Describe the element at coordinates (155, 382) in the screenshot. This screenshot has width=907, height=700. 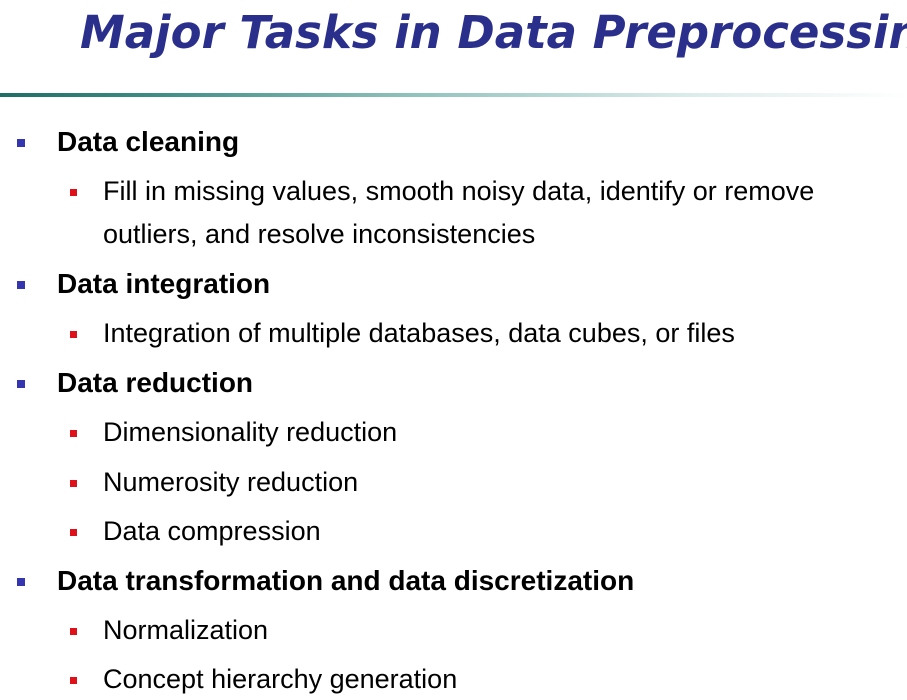
I see `bullet-label: Data reduction` at that location.